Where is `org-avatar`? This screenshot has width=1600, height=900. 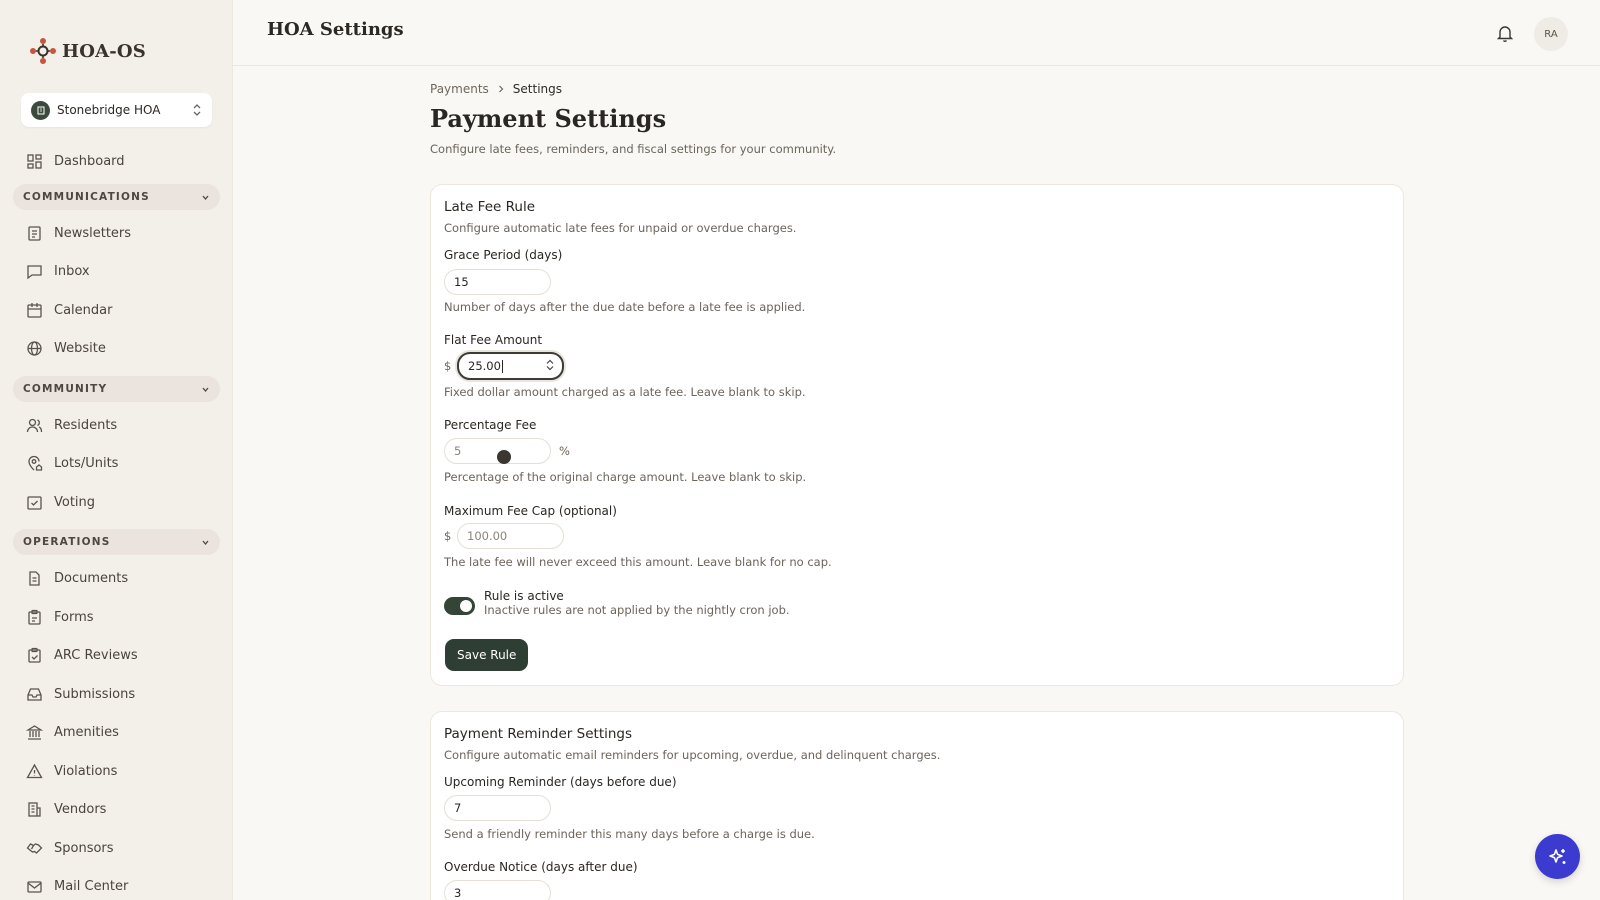
org-avatar is located at coordinates (40, 110).